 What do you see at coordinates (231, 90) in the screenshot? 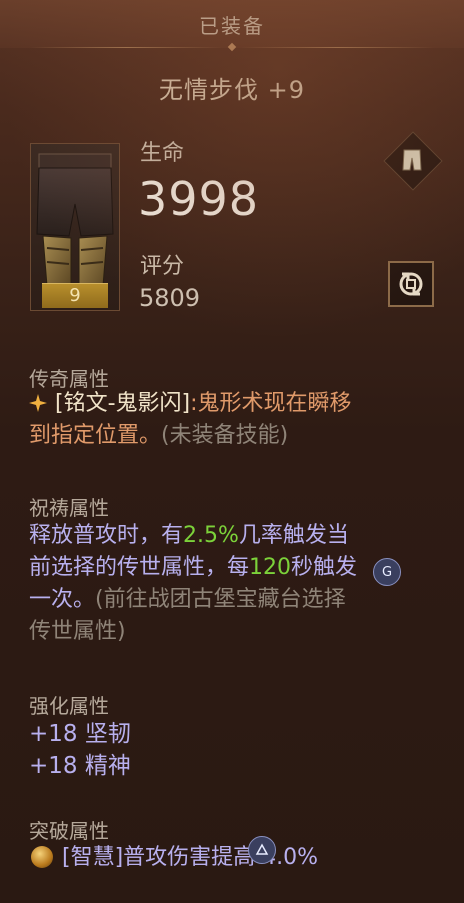
I see `item-name: 无情步伐 +9` at bounding box center [231, 90].